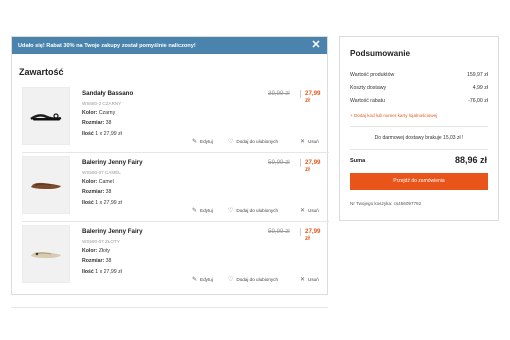 This screenshot has height=340, width=510. Describe the element at coordinates (169, 307) in the screenshot. I see `page-divider` at that location.